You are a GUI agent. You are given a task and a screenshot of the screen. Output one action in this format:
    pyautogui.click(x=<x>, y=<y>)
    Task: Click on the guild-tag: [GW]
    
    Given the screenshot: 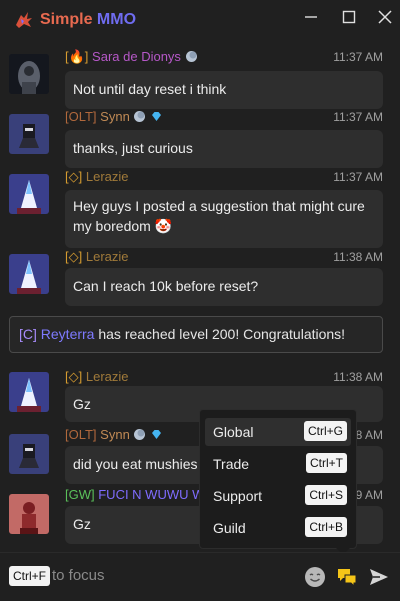 What is the action you would take?
    pyautogui.click(x=80, y=494)
    